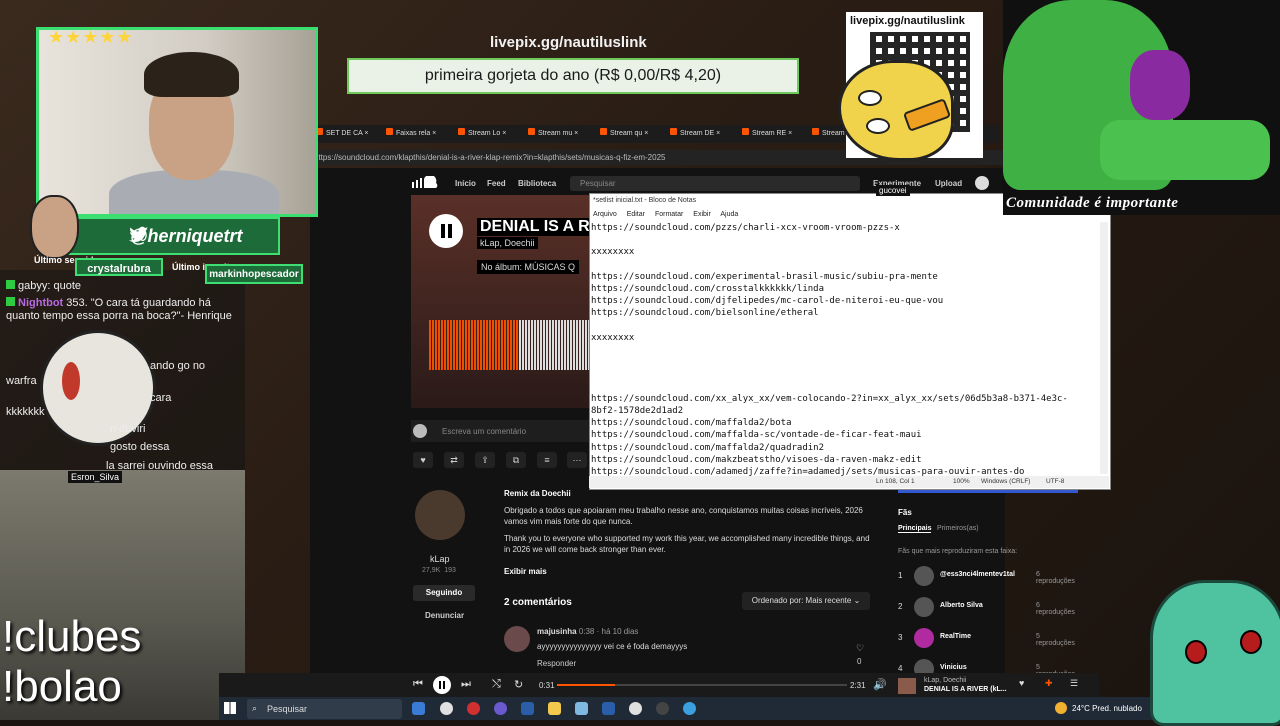 This screenshot has height=726, width=1280. What do you see at coordinates (948, 183) in the screenshot?
I see `upload-link: Upload` at bounding box center [948, 183].